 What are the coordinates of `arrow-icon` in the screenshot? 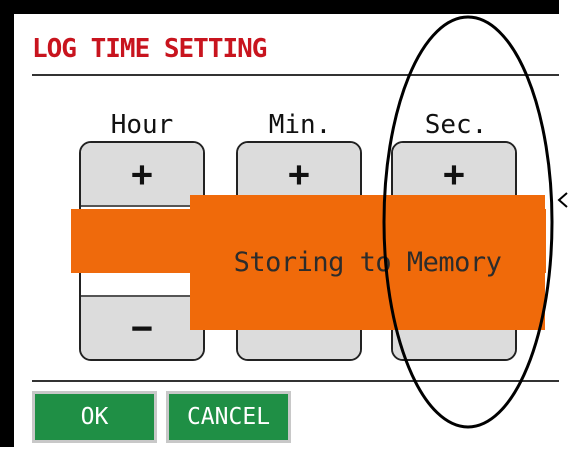 It's located at (562, 200).